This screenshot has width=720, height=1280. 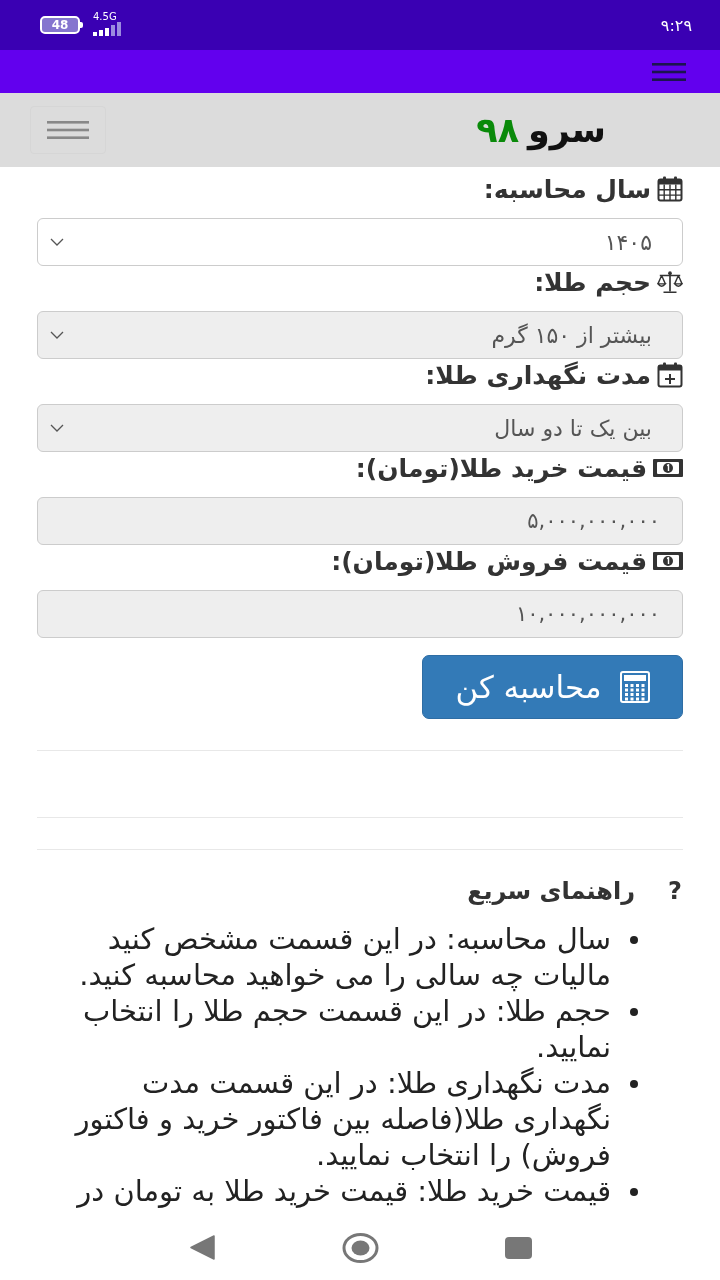 I want to click on battery-indicator: 48, so click(x=61, y=25).